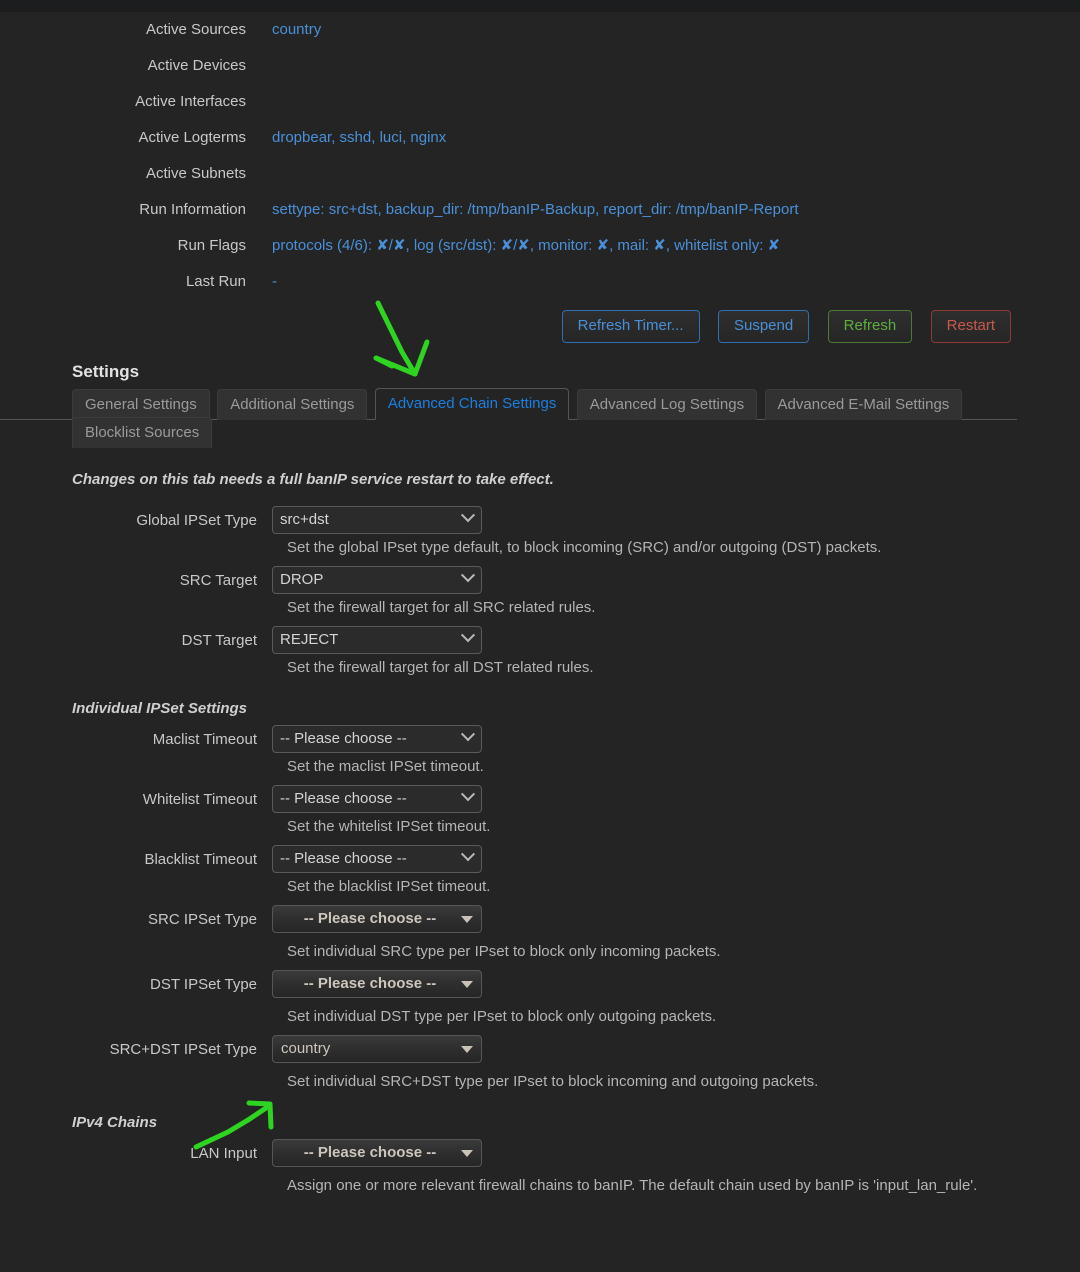 The image size is (1080, 1272). Describe the element at coordinates (508, 327) in the screenshot. I see `action-button-bar: Refresh Timer... Suspend Refresh Restart` at that location.